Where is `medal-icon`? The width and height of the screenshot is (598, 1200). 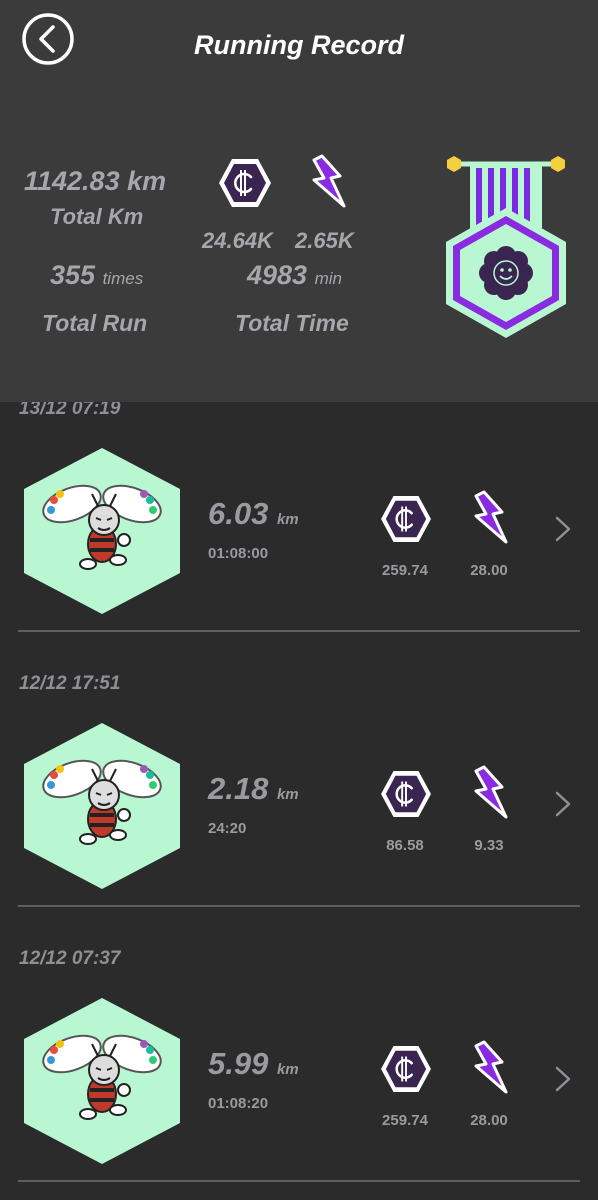
medal-icon is located at coordinates (506, 247).